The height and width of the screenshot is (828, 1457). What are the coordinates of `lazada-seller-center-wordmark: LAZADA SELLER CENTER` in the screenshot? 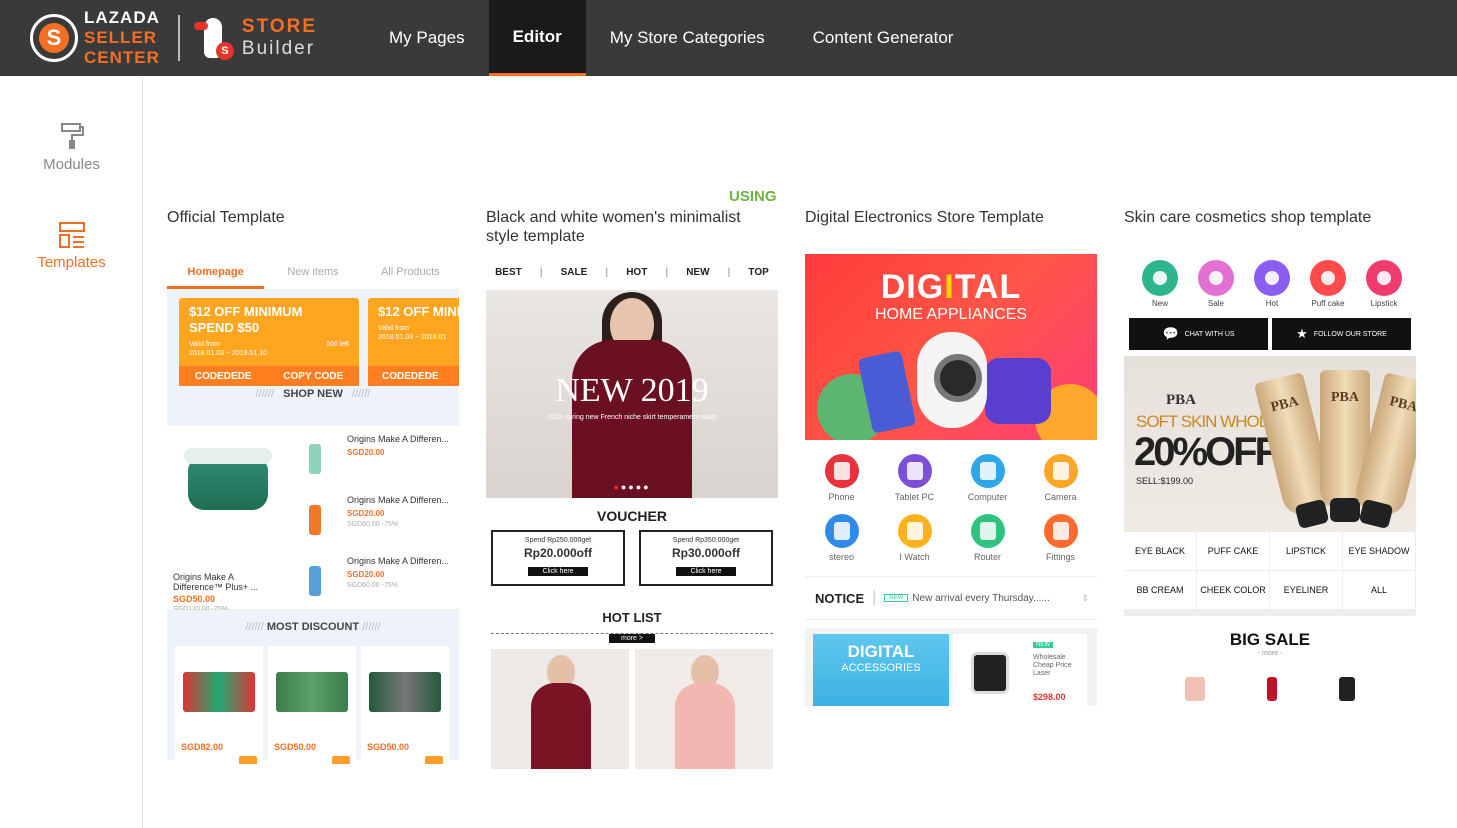 It's located at (122, 37).